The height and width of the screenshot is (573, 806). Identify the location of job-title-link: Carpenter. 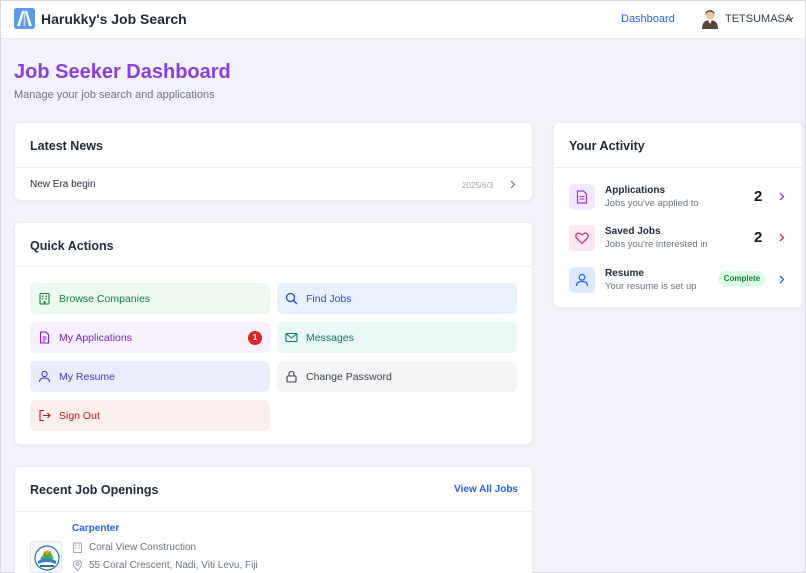
(95, 528).